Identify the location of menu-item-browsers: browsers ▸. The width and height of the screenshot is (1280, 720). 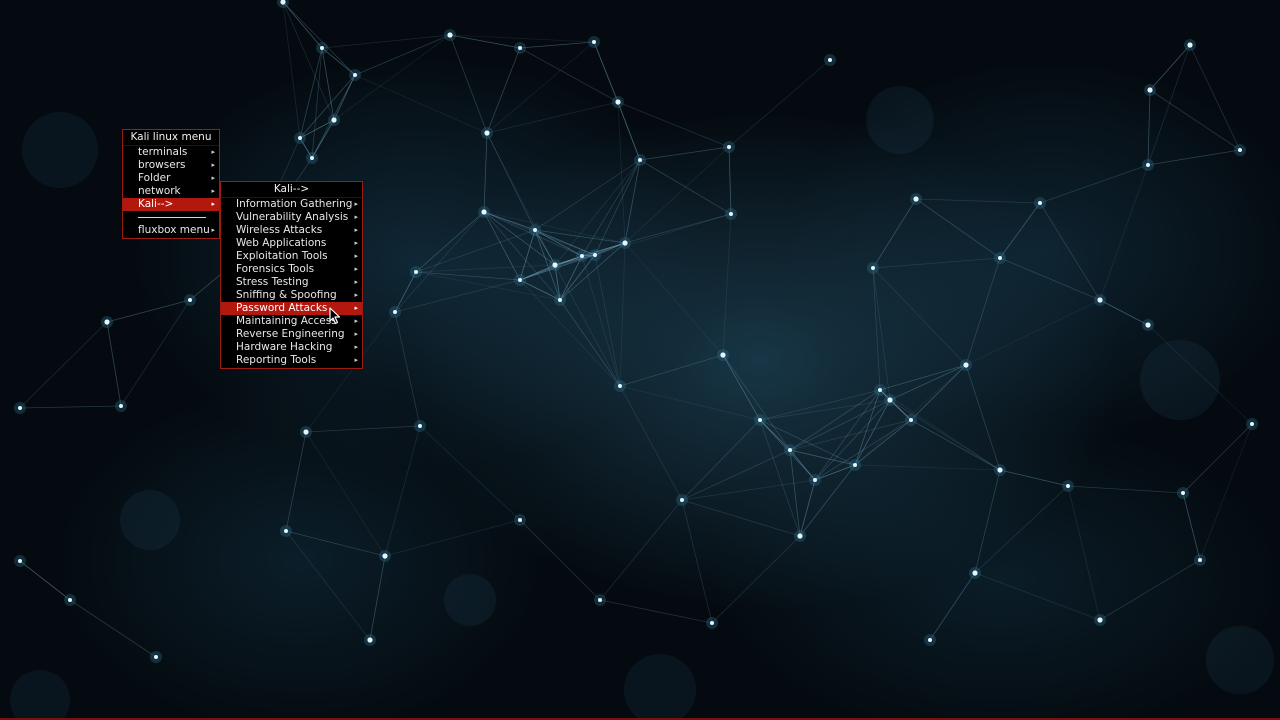
(171, 165).